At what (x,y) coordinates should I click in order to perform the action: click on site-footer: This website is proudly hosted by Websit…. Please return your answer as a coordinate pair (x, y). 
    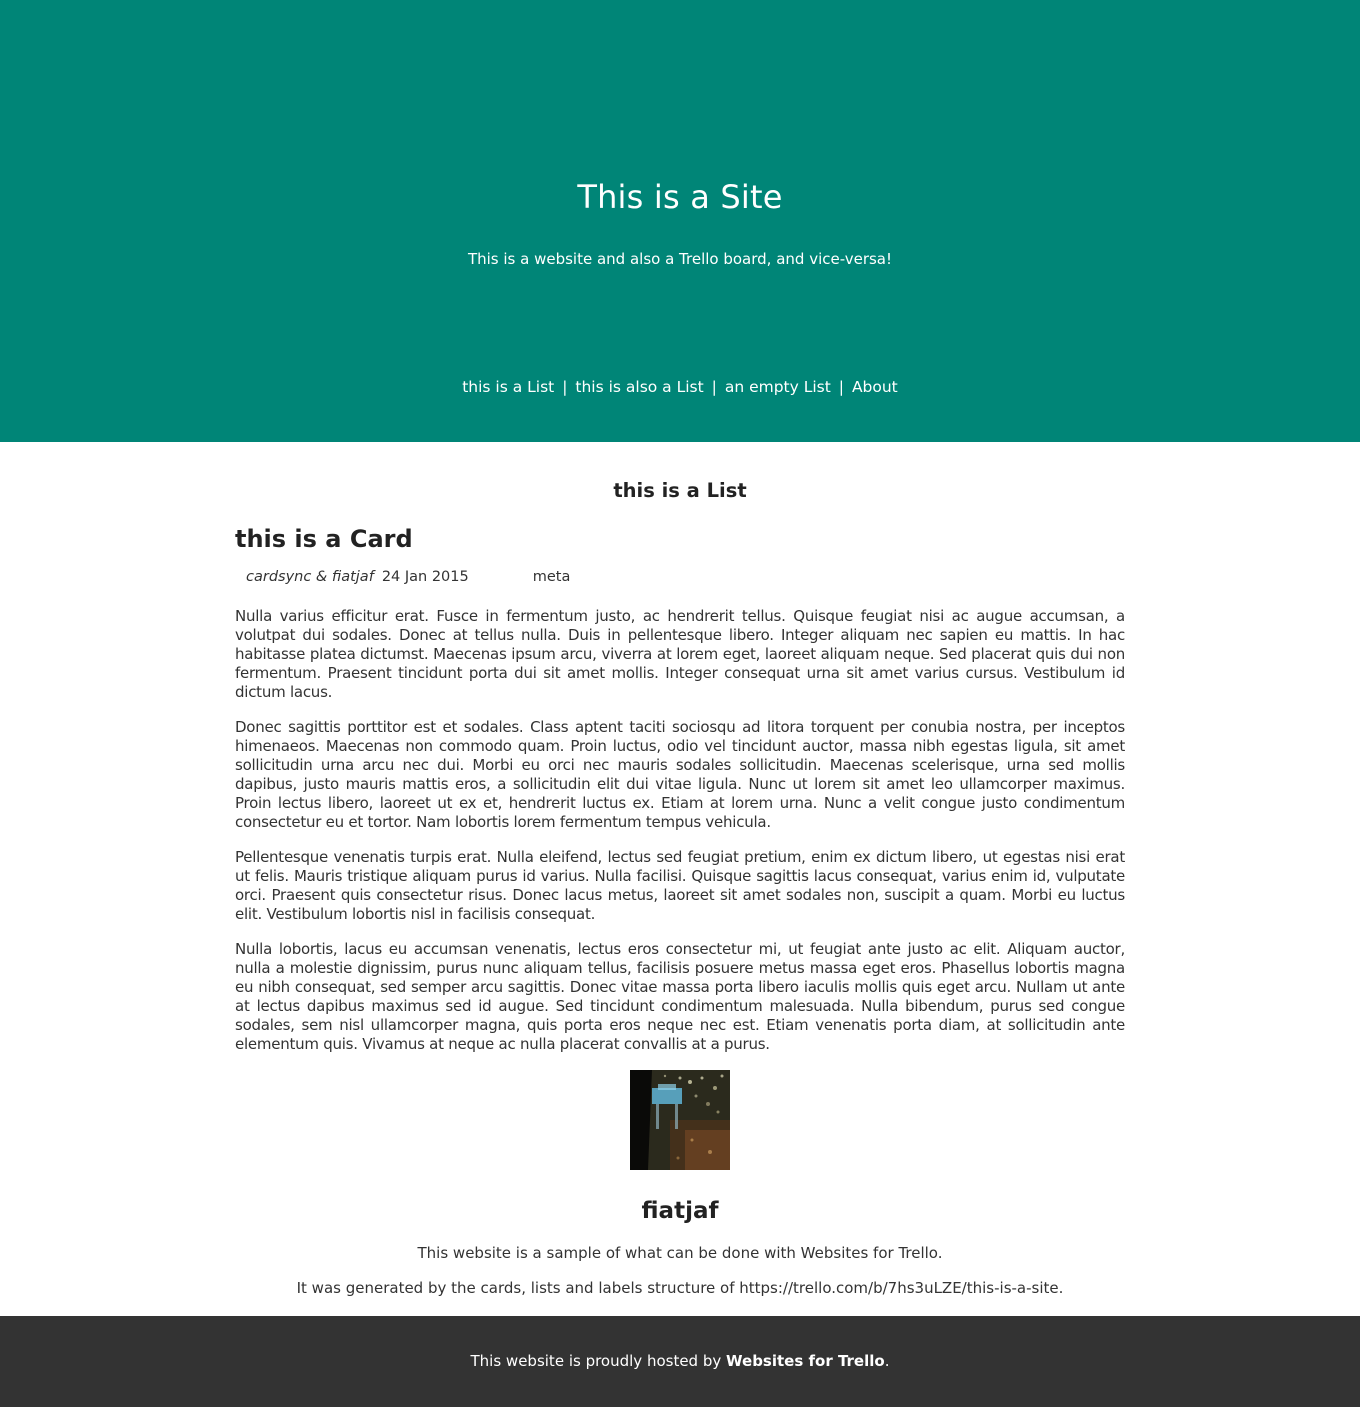
    Looking at the image, I should click on (680, 1361).